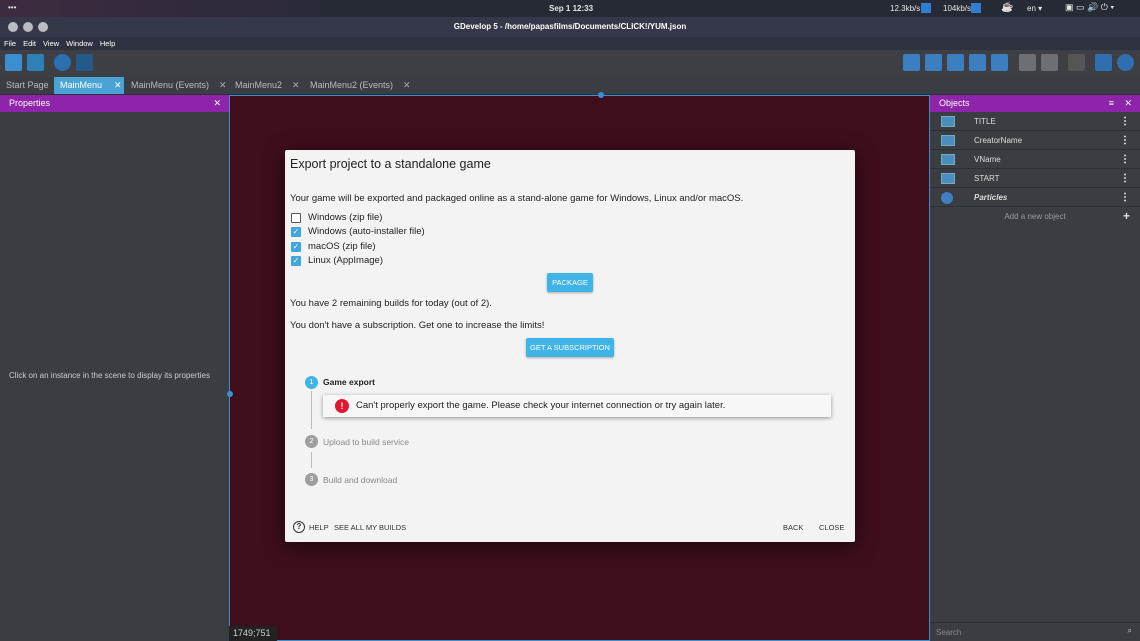 The height and width of the screenshot is (641, 1140). What do you see at coordinates (296, 218) in the screenshot?
I see `checkbox-windows-zip` at bounding box center [296, 218].